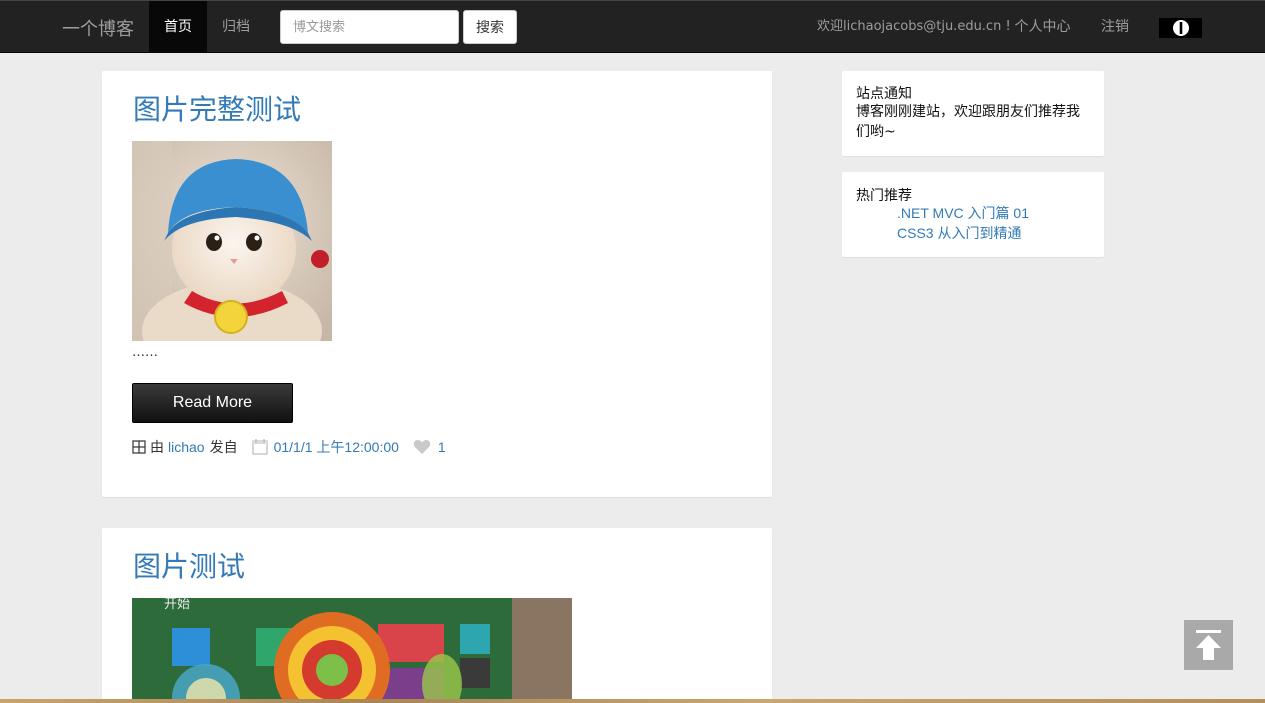  What do you see at coordinates (141, 447) in the screenshot?
I see `user-icon` at bounding box center [141, 447].